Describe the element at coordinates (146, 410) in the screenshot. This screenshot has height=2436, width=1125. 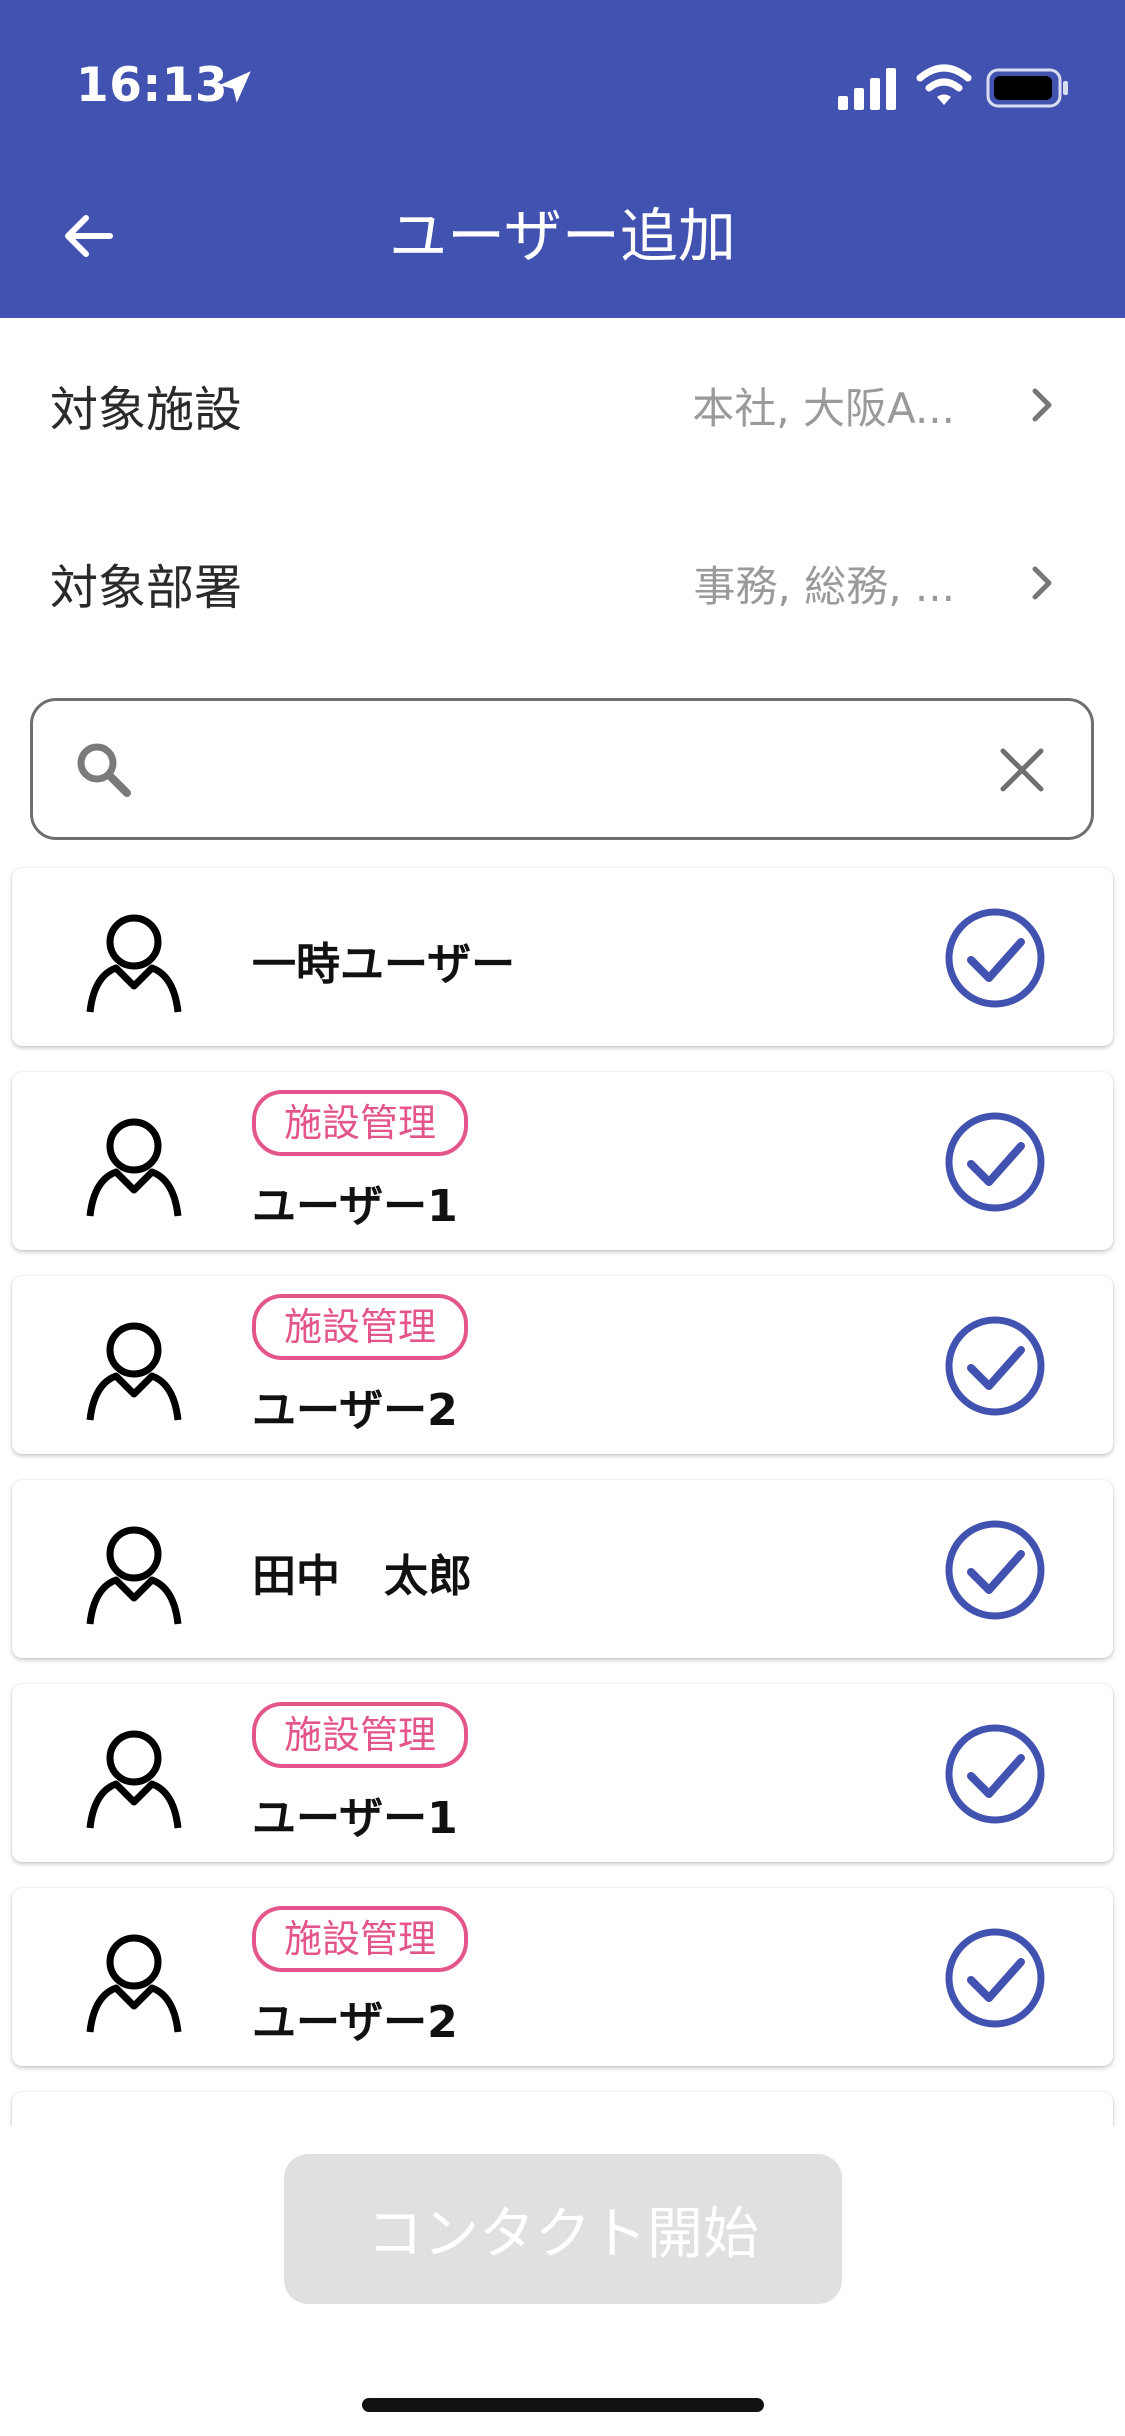
I see `filter-label-facility: 対象施設` at that location.